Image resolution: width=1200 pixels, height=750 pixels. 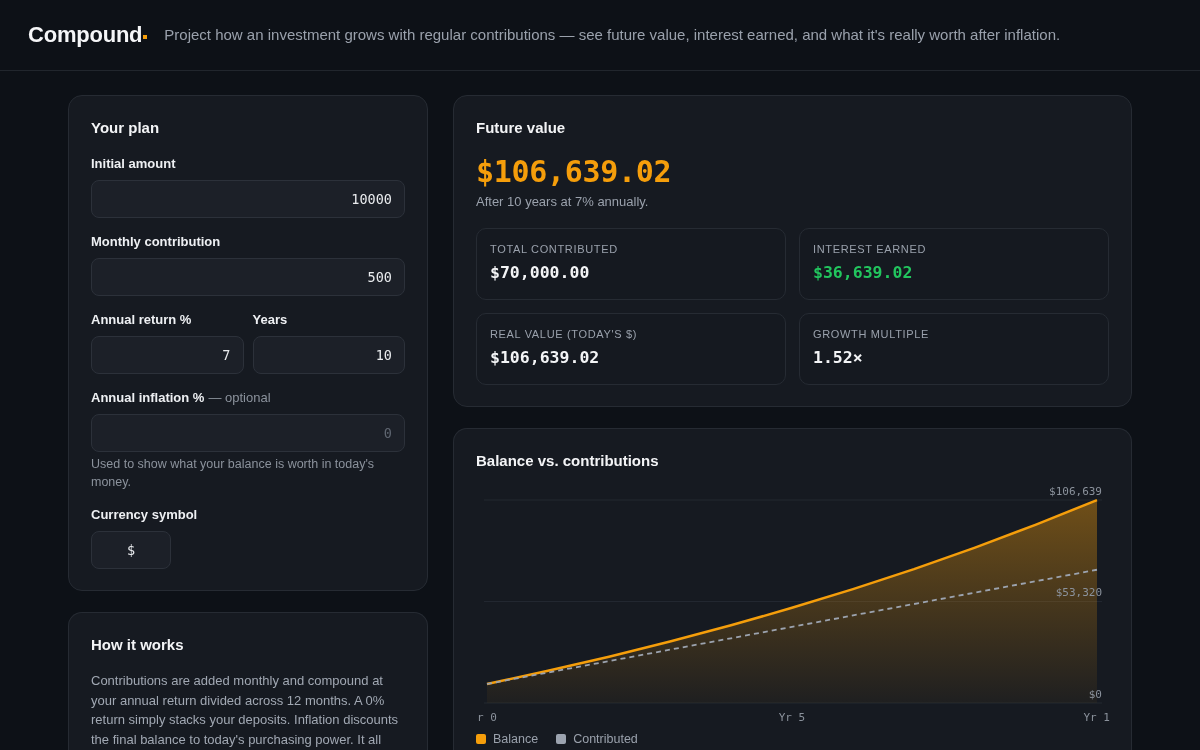 What do you see at coordinates (126, 128) in the screenshot?
I see `card-title: Your plan` at bounding box center [126, 128].